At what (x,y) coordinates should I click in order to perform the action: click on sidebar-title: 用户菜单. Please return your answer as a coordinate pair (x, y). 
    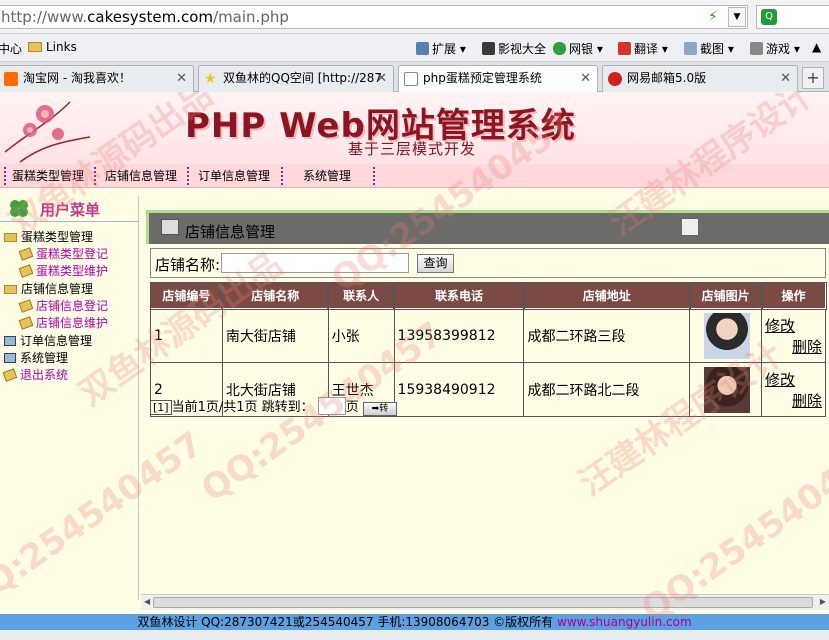
    Looking at the image, I should click on (70, 210).